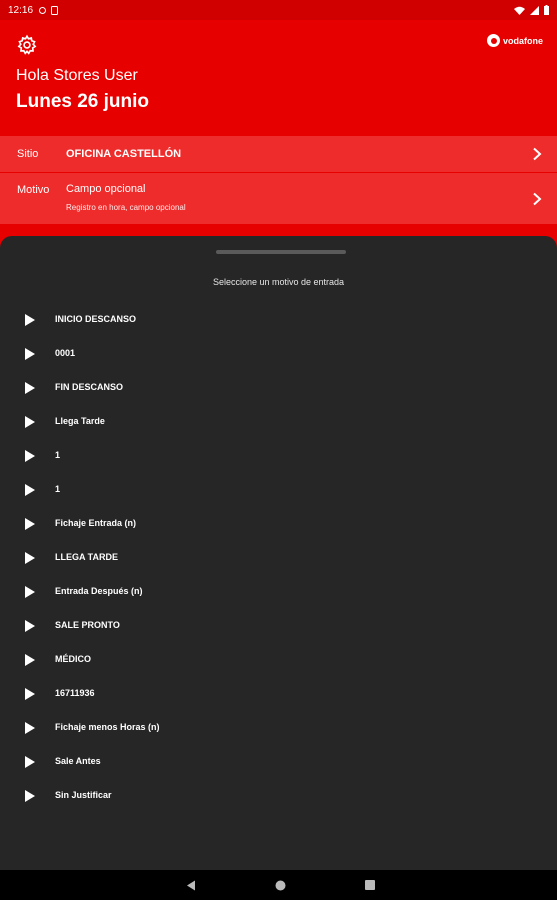 This screenshot has width=557, height=900. Describe the element at coordinates (278, 558) in the screenshot. I see `reason-option: LLEGA TARDE` at that location.